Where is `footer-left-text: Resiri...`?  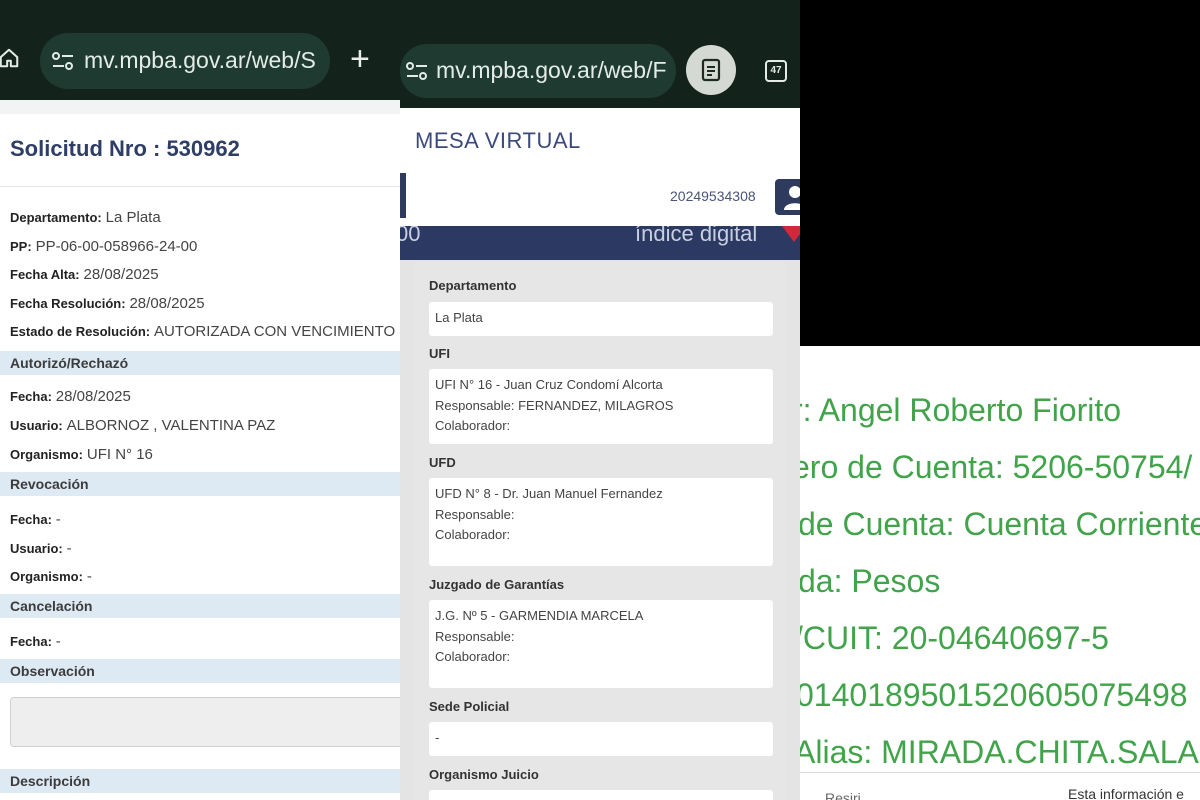
footer-left-text: Resiri... is located at coordinates (849, 795).